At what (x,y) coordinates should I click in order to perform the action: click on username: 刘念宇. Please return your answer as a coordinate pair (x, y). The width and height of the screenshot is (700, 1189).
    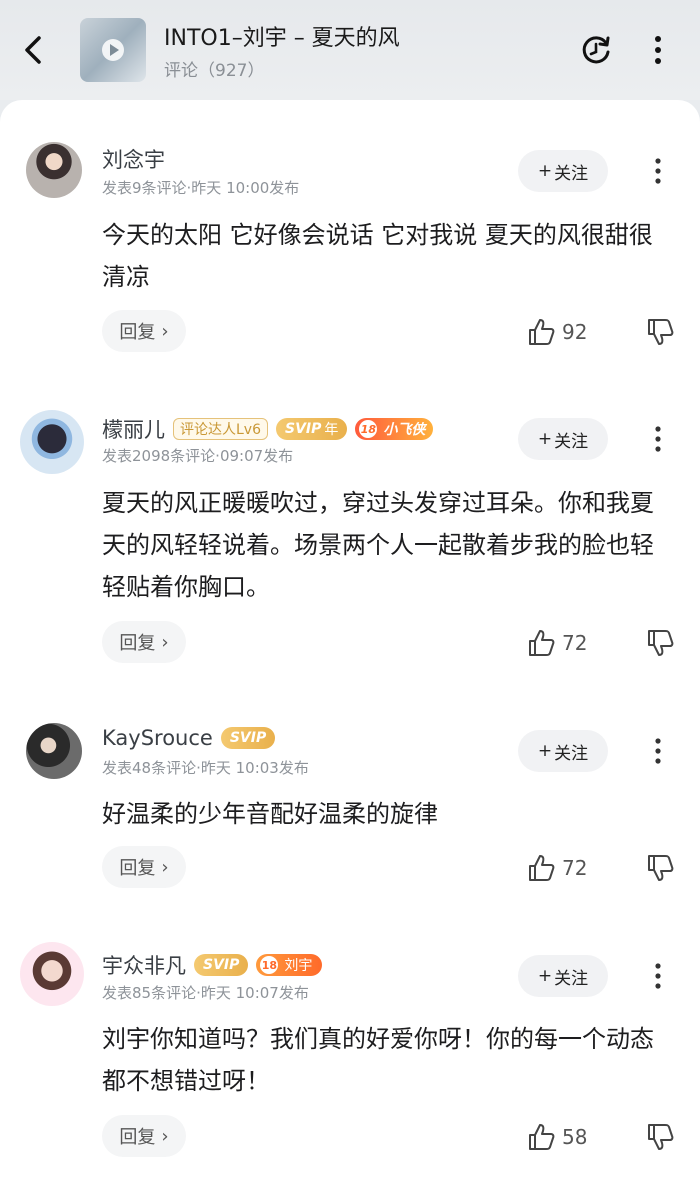
    Looking at the image, I should click on (133, 159).